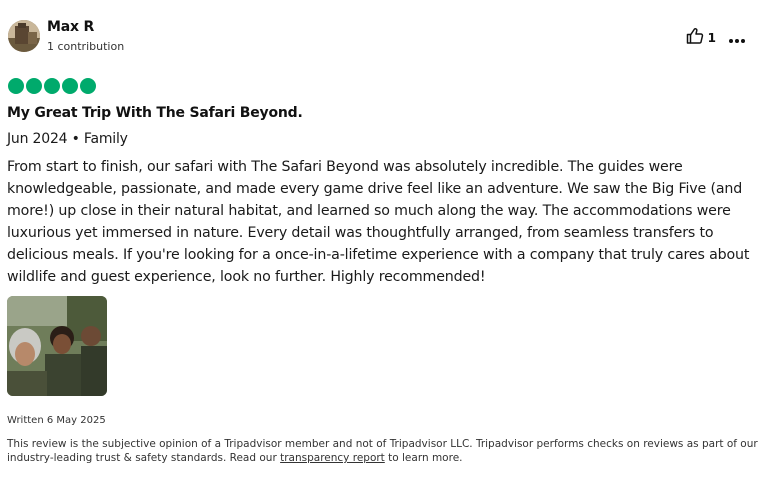  I want to click on more-horizontal-icon, so click(737, 38).